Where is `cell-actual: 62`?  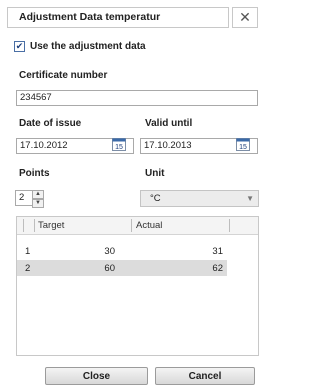 cell-actual: 62 is located at coordinates (217, 268).